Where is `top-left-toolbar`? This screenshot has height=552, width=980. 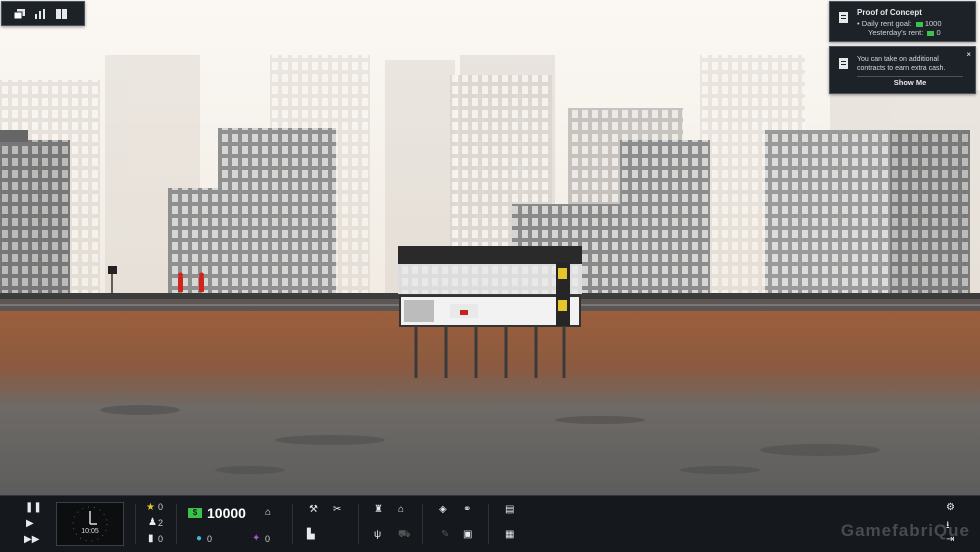 top-left-toolbar is located at coordinates (43, 13).